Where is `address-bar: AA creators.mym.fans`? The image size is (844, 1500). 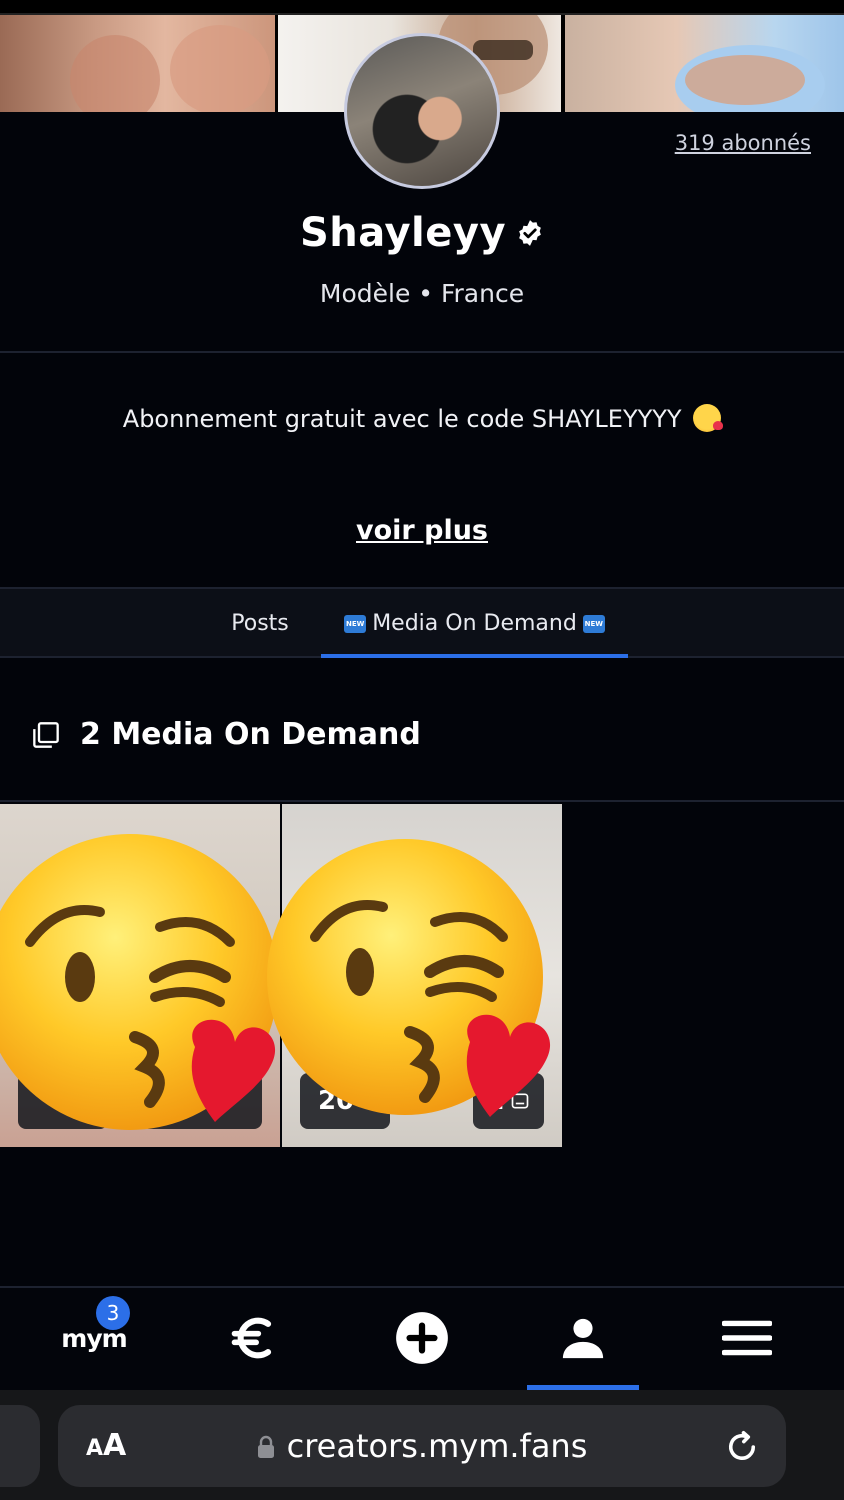
address-bar: AA creators.mym.fans is located at coordinates (422, 1446).